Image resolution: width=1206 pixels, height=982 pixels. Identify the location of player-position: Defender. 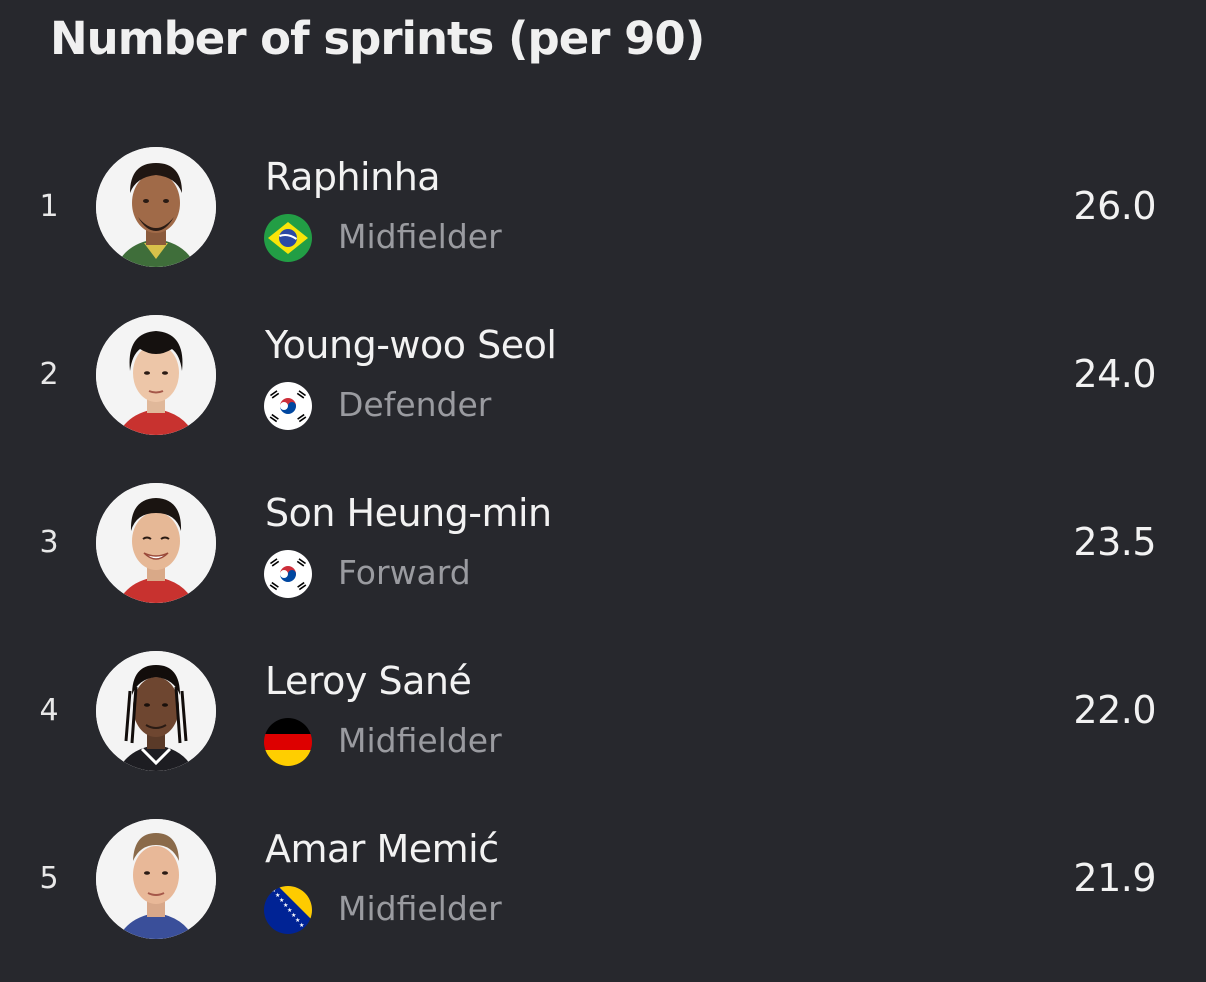
(415, 404).